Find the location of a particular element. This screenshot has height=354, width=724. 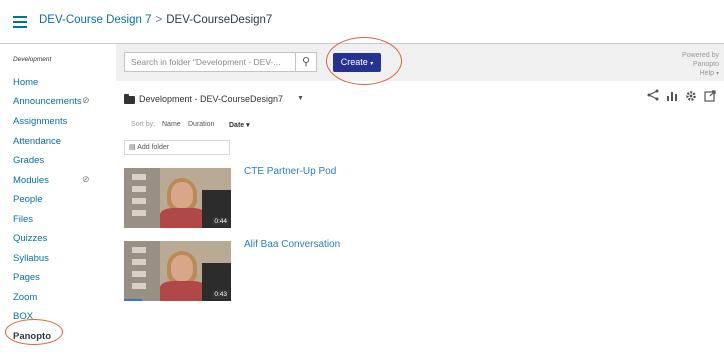

settings-icon is located at coordinates (691, 98).